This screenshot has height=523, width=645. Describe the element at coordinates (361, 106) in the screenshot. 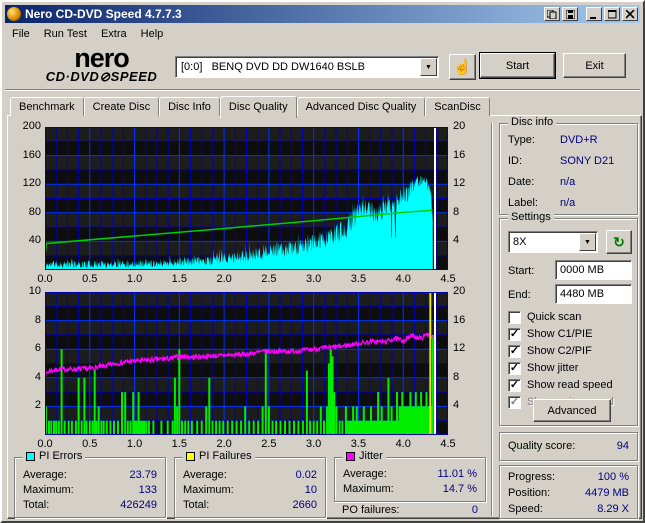

I see `tab-advanced-disc-quality: Advanced Disc Quality` at that location.